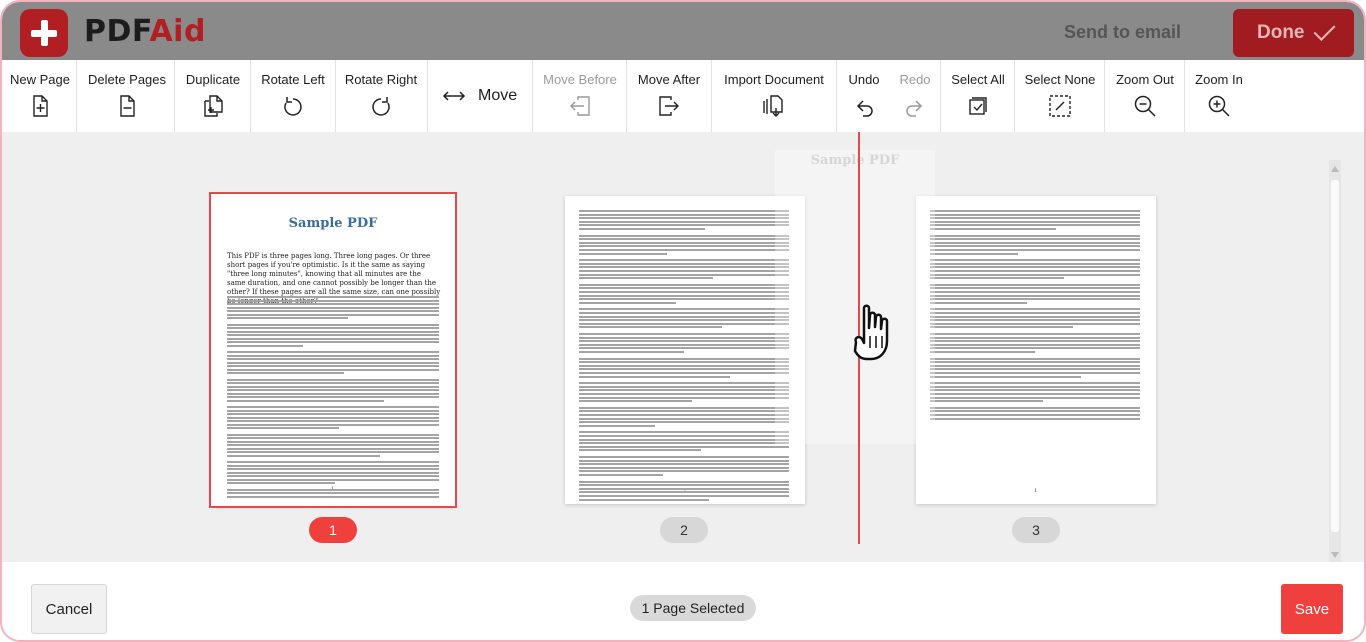 This screenshot has height=642, width=1366. I want to click on delete-pages-button: Delete Pages, so click(127, 96).